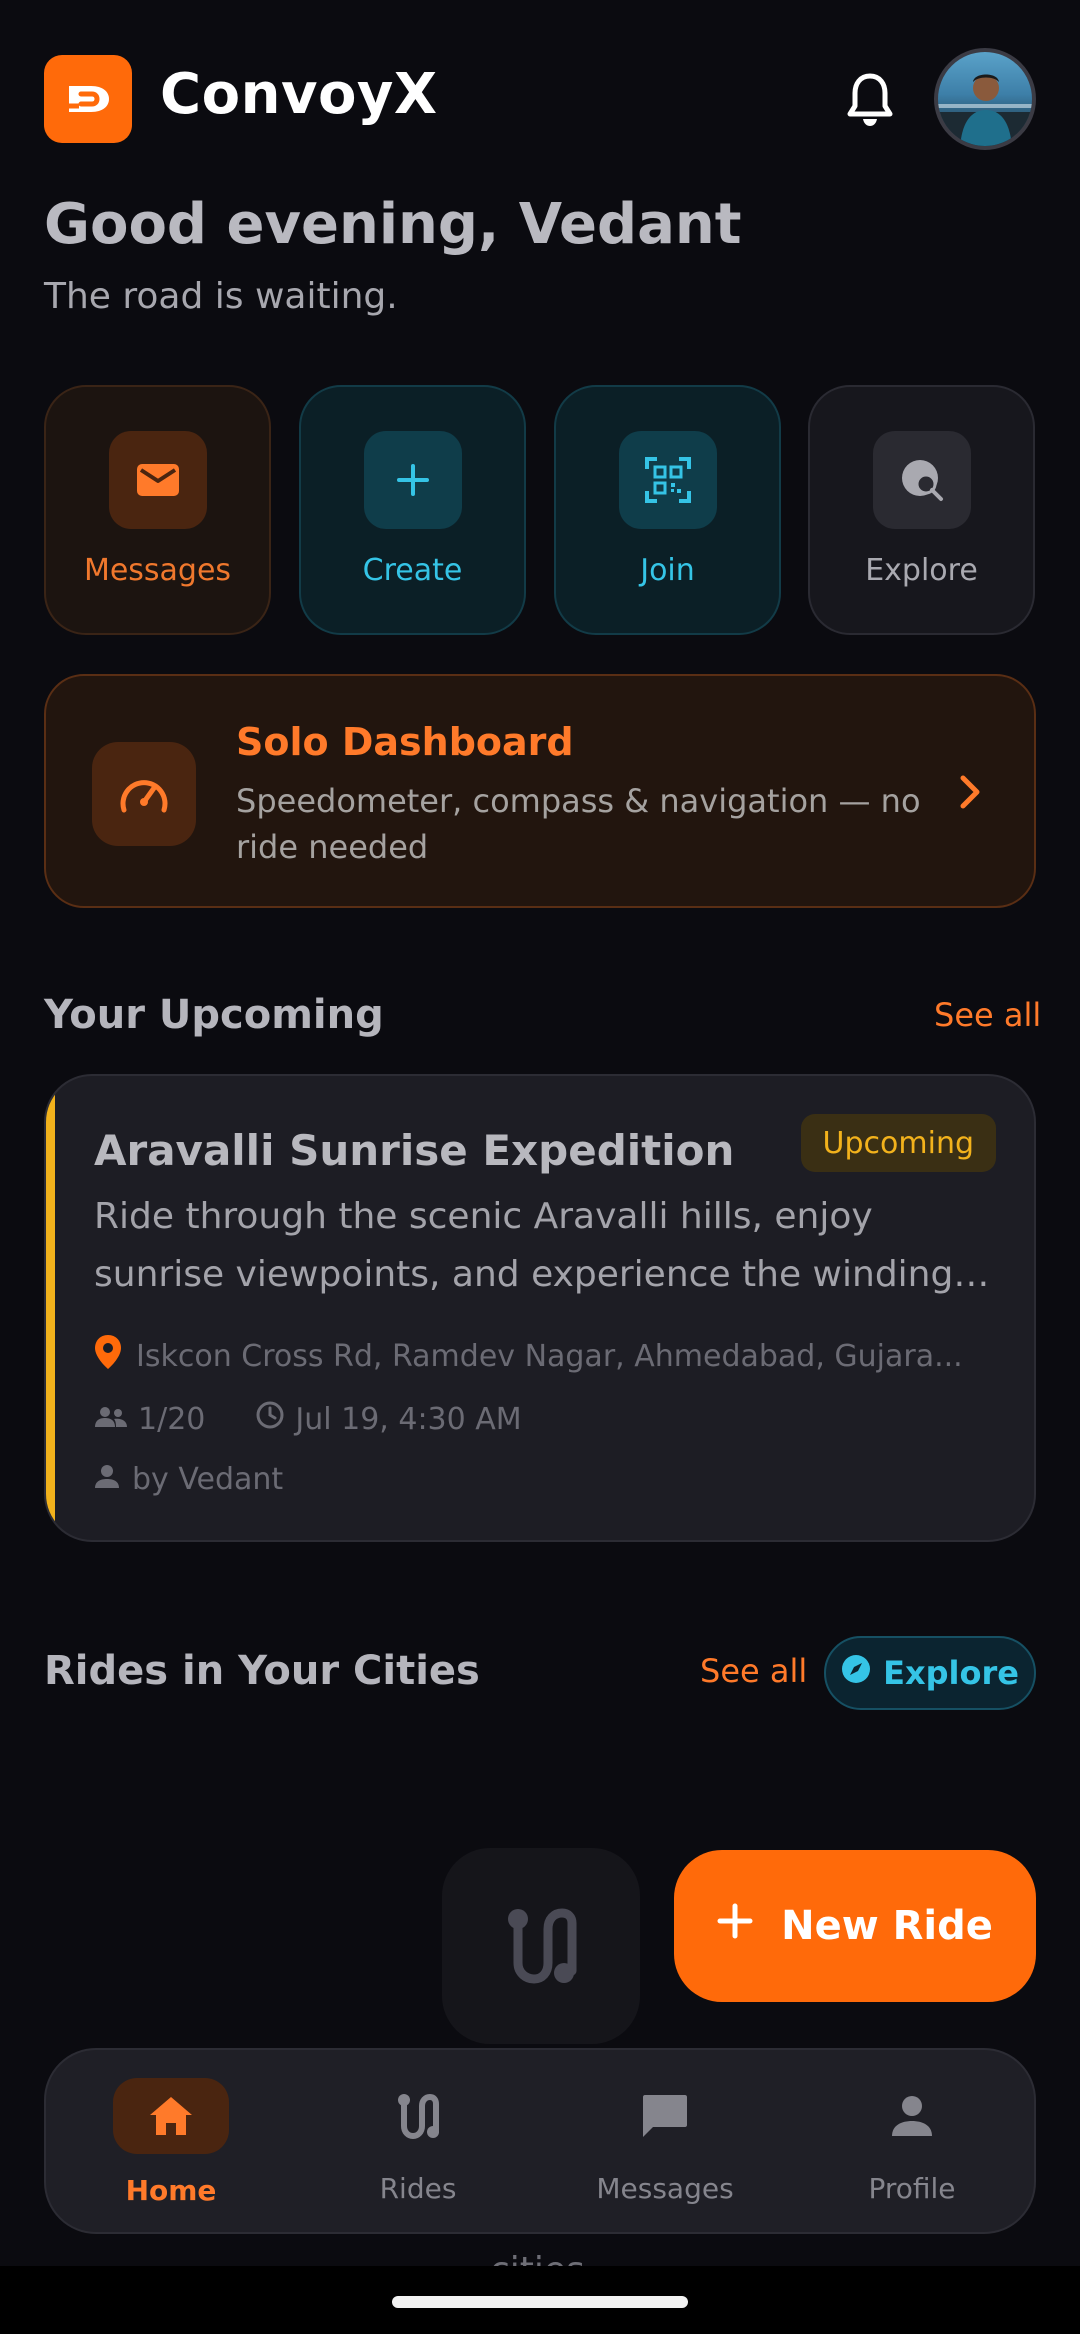 Image resolution: width=1080 pixels, height=2334 pixels. What do you see at coordinates (667, 480) in the screenshot?
I see `qr-scan-icon` at bounding box center [667, 480].